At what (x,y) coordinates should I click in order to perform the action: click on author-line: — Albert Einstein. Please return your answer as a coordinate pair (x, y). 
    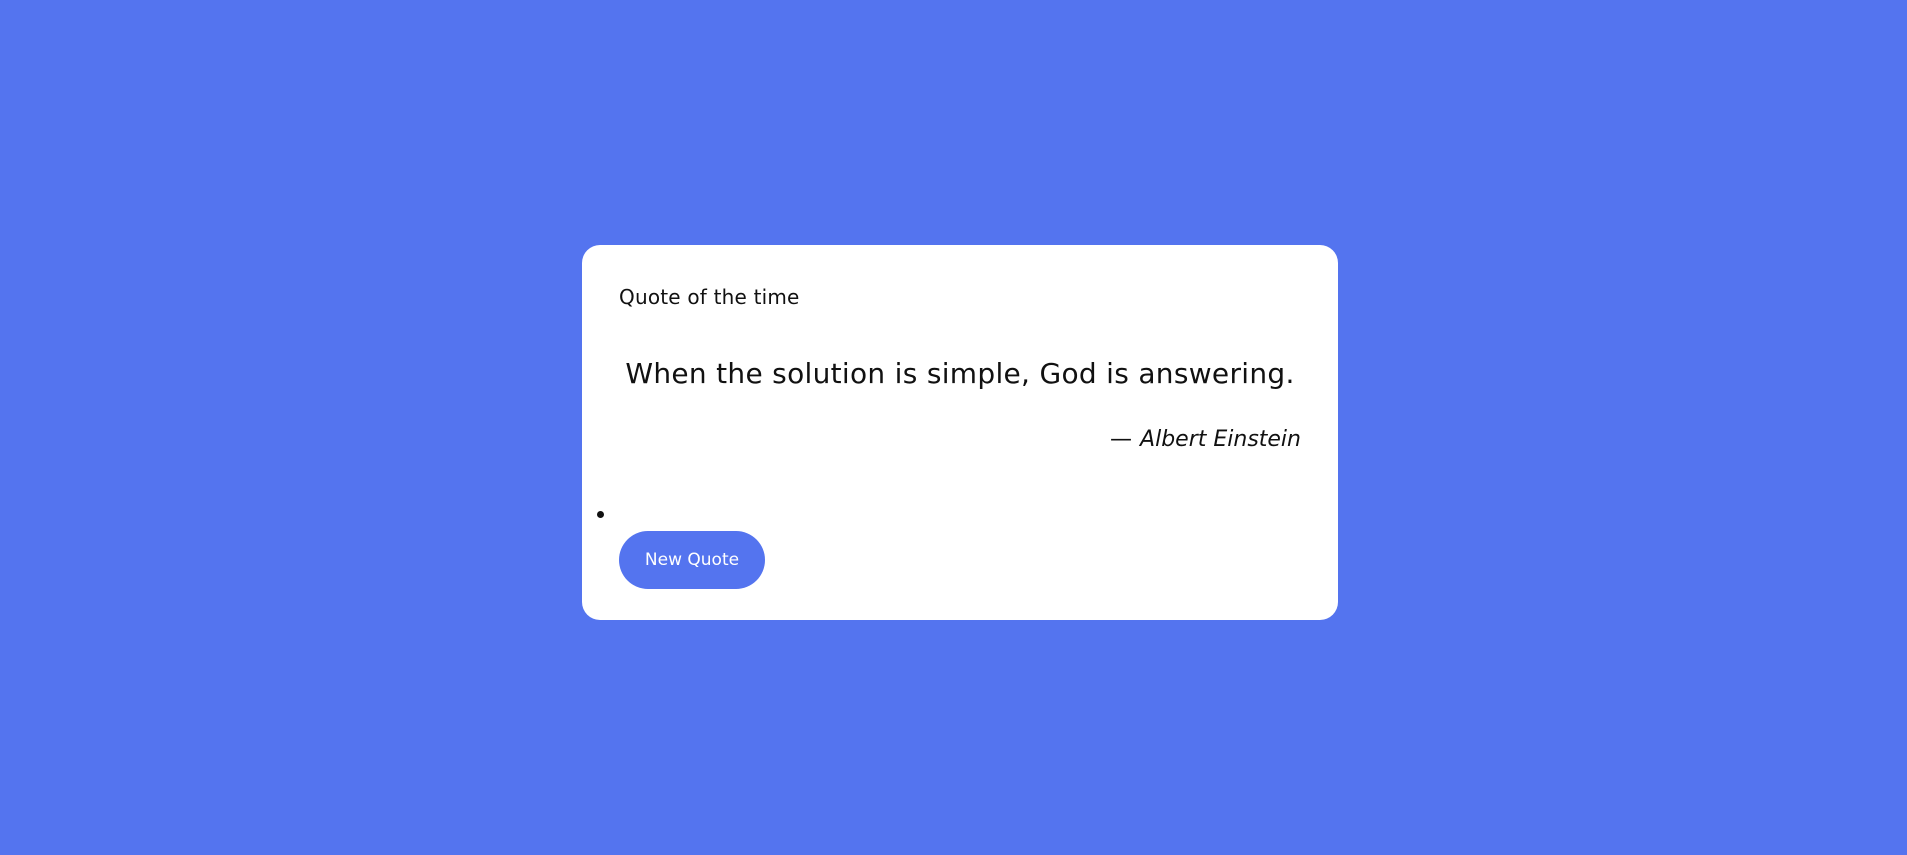
    Looking at the image, I should click on (1205, 439).